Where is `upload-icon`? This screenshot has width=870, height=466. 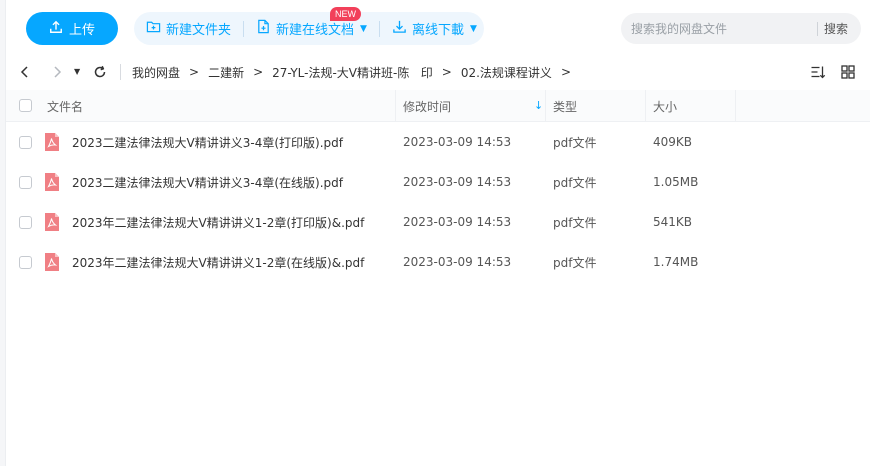 upload-icon is located at coordinates (56, 29).